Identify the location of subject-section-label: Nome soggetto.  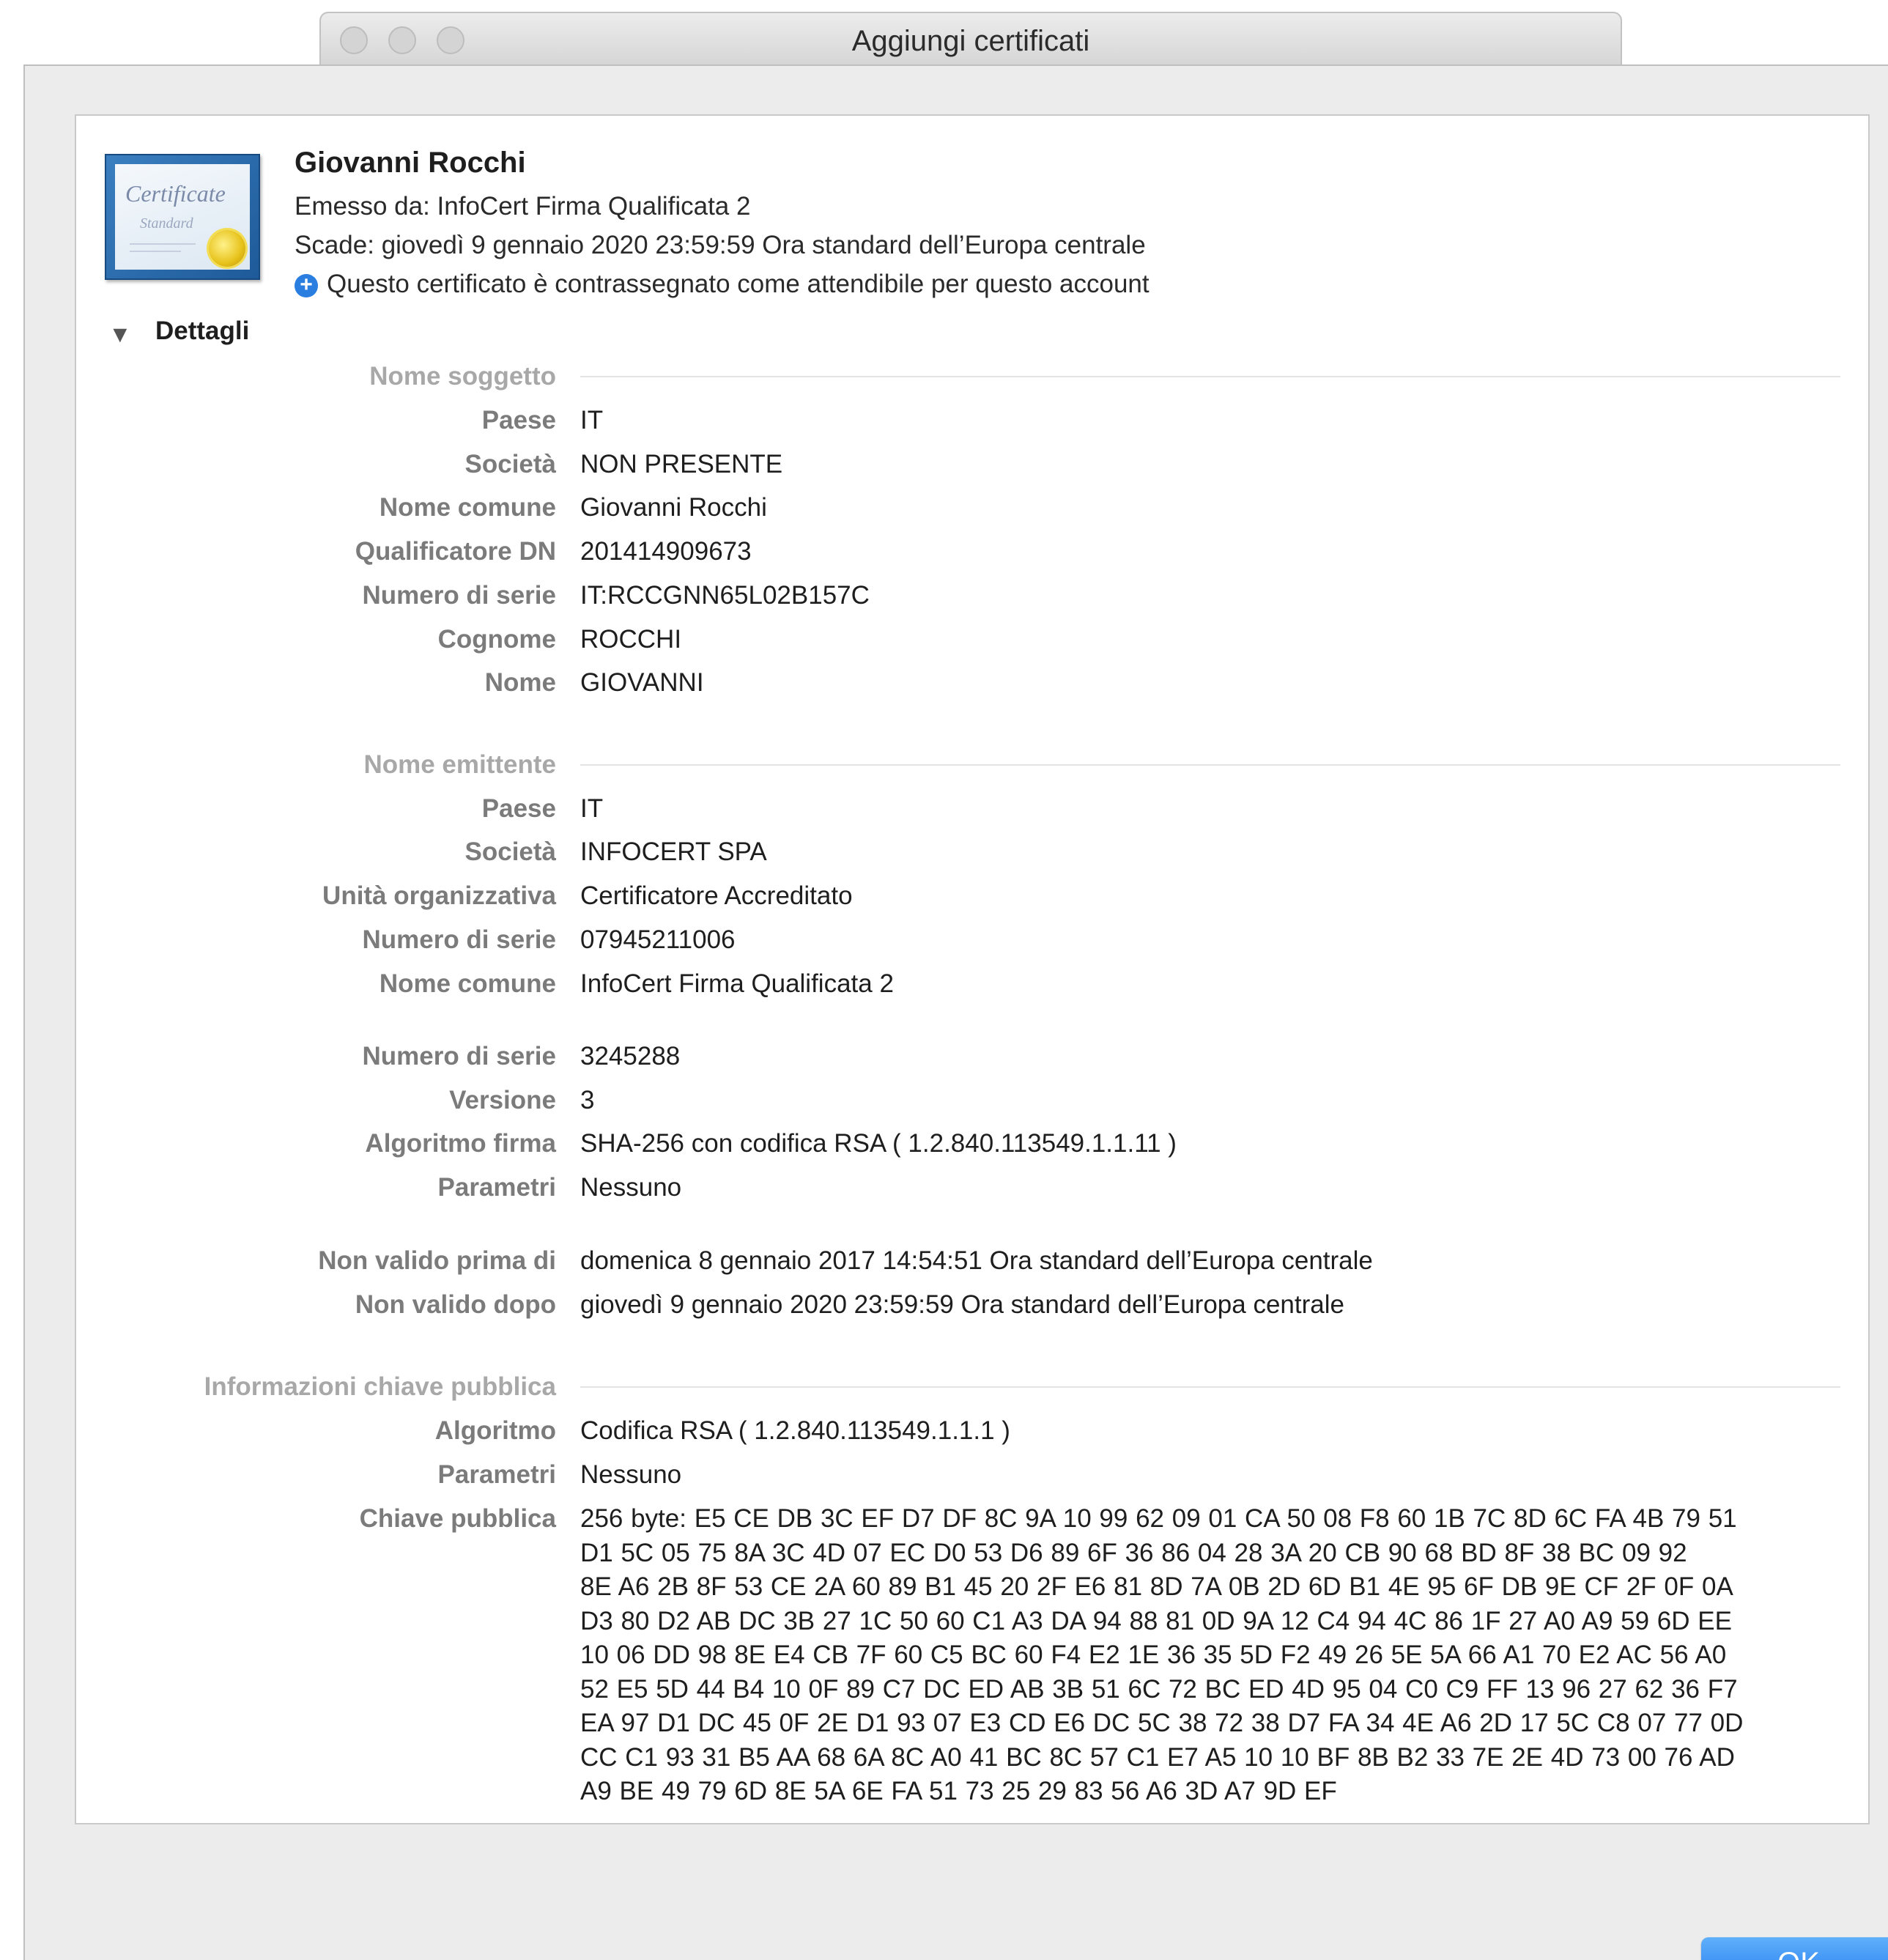
(462, 376).